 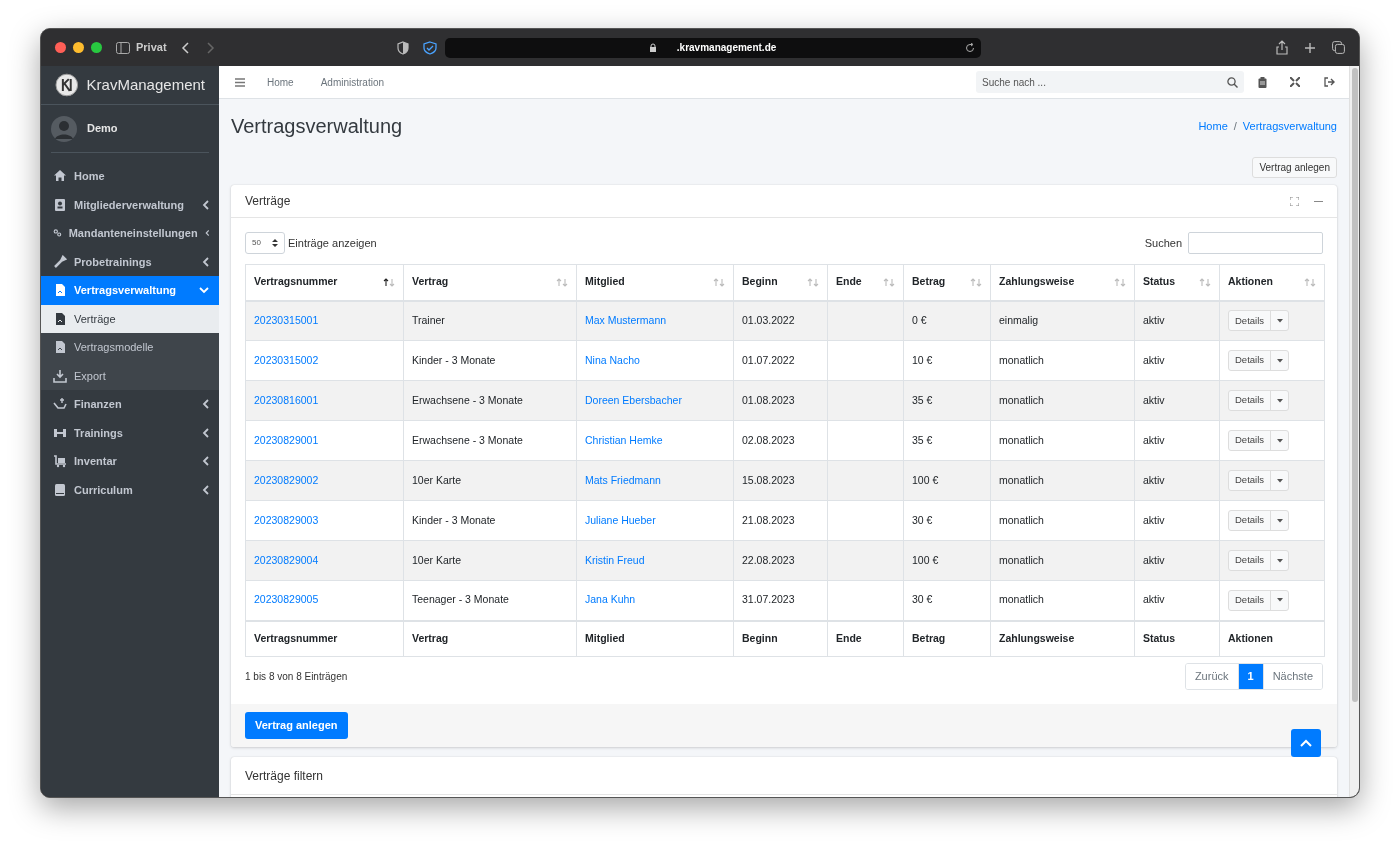 What do you see at coordinates (1255, 243) in the screenshot?
I see `table-search-field` at bounding box center [1255, 243].